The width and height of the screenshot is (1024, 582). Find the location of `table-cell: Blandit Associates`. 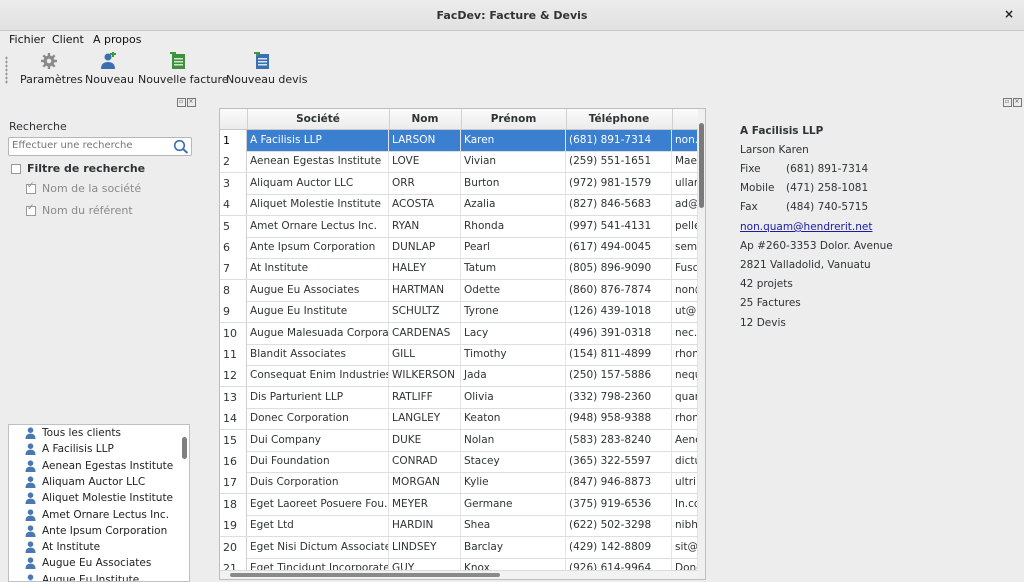

table-cell: Blandit Associates is located at coordinates (318, 354).